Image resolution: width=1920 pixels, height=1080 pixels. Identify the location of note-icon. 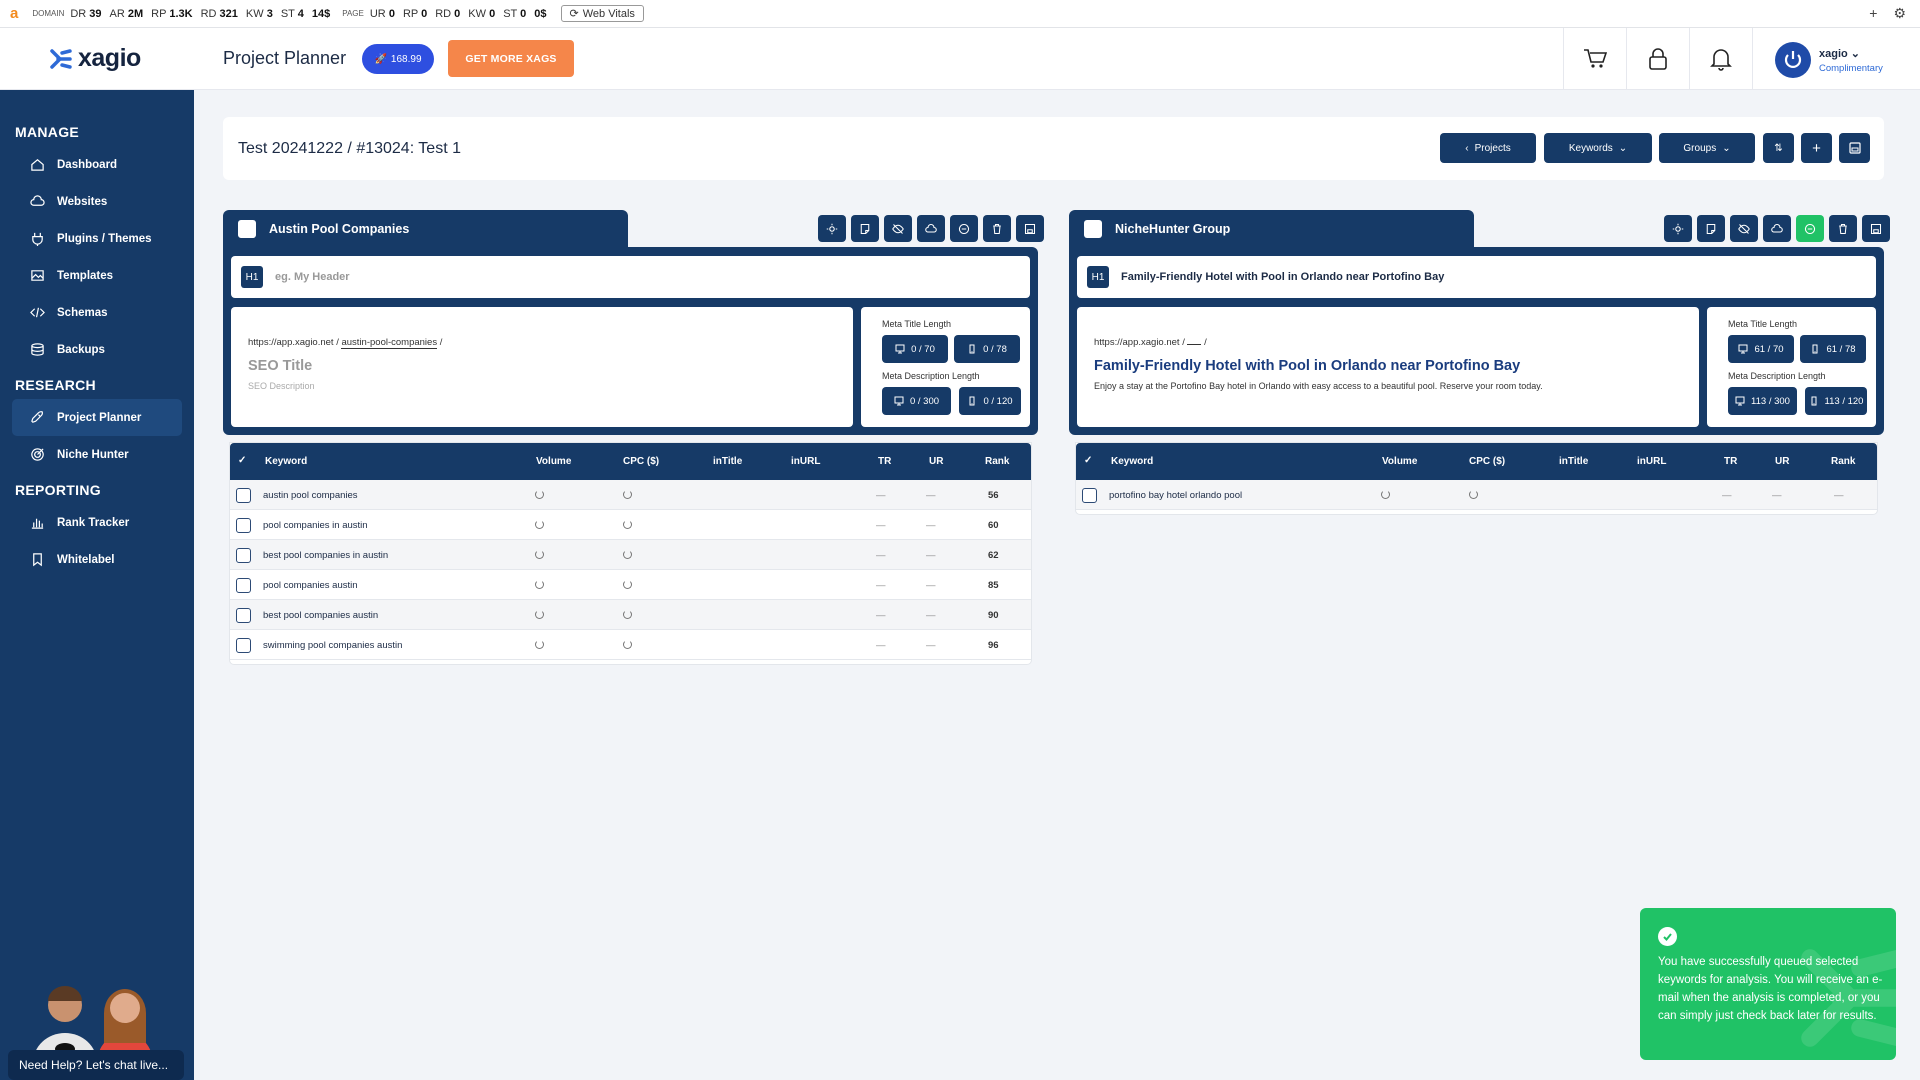
(1711, 228).